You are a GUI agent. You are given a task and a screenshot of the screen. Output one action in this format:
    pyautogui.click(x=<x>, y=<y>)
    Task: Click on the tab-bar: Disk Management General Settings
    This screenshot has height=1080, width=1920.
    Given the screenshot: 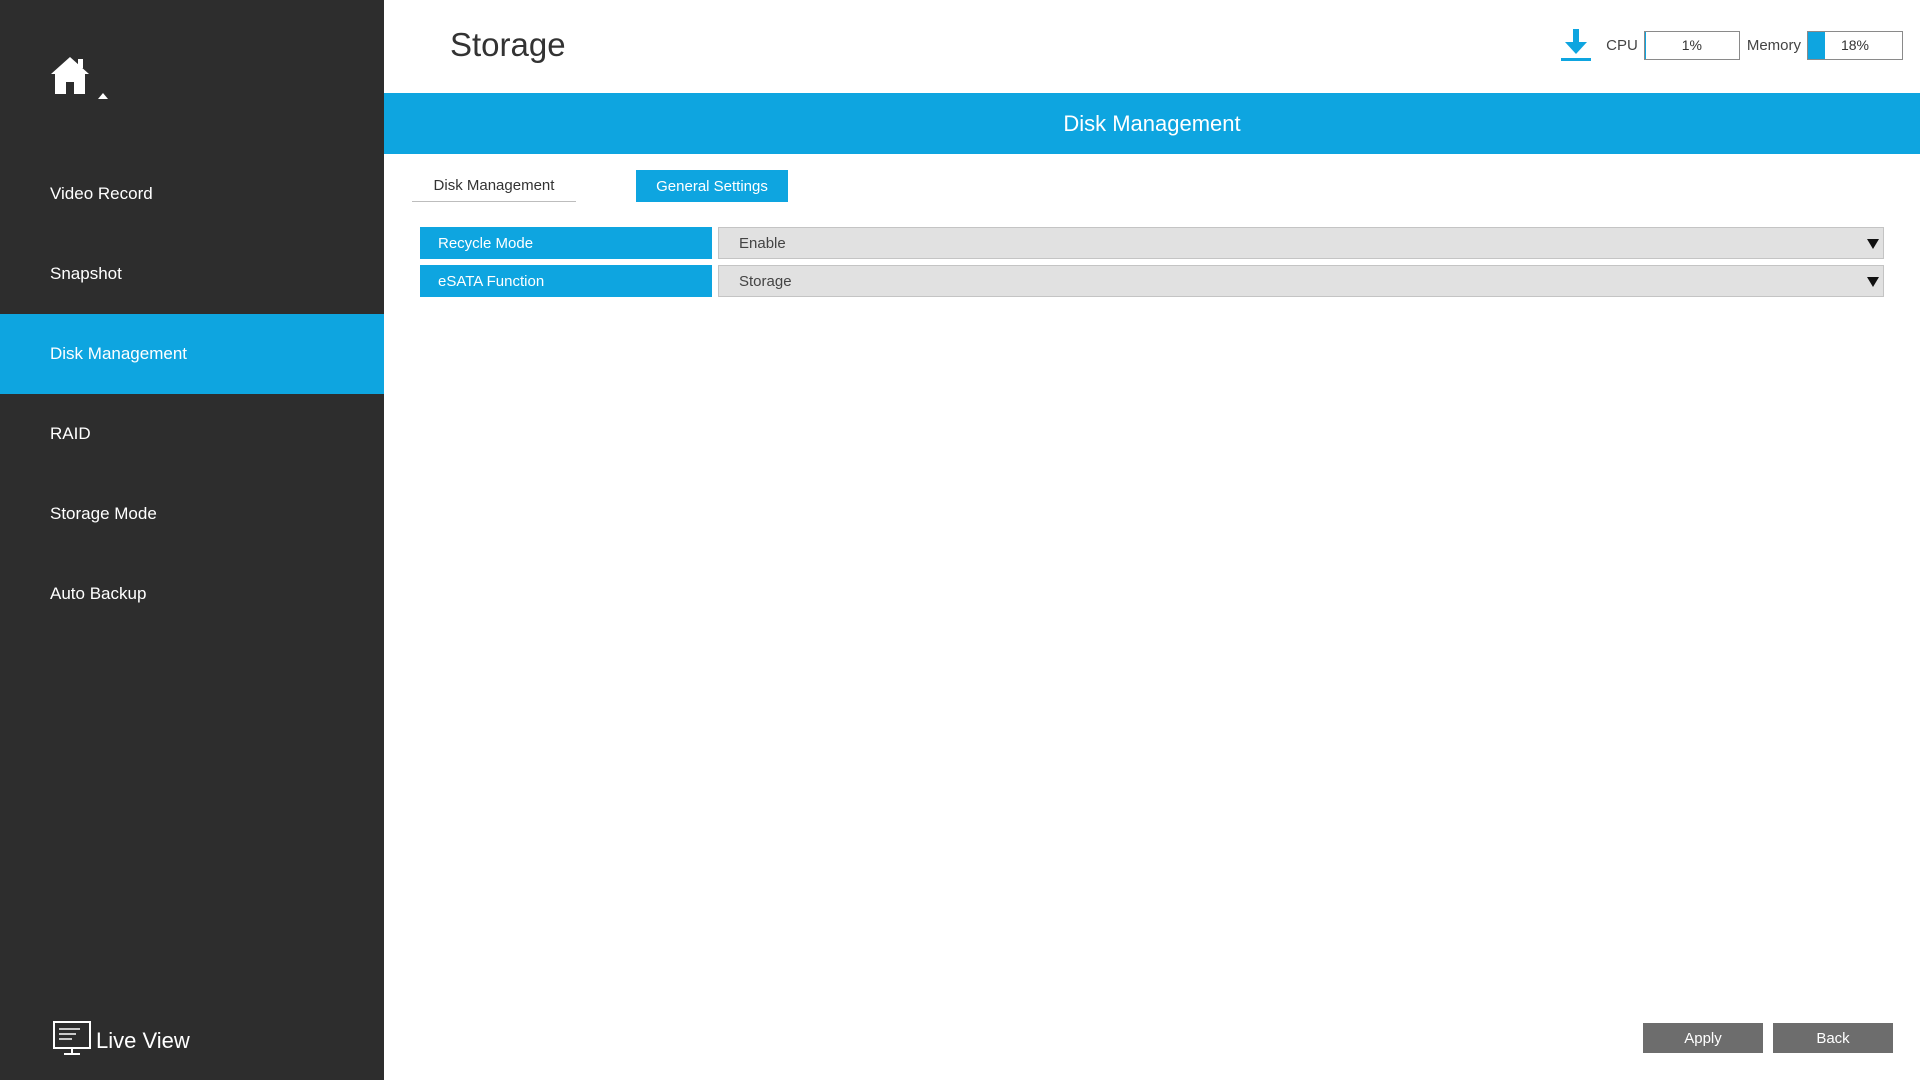 What is the action you would take?
    pyautogui.click(x=600, y=186)
    